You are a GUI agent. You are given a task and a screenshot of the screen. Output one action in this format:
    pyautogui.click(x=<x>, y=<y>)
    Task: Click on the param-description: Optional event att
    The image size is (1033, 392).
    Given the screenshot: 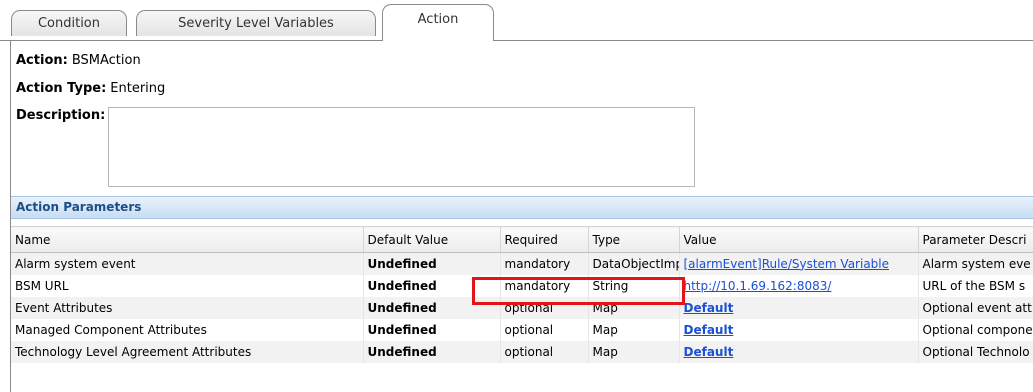 What is the action you would take?
    pyautogui.click(x=975, y=307)
    